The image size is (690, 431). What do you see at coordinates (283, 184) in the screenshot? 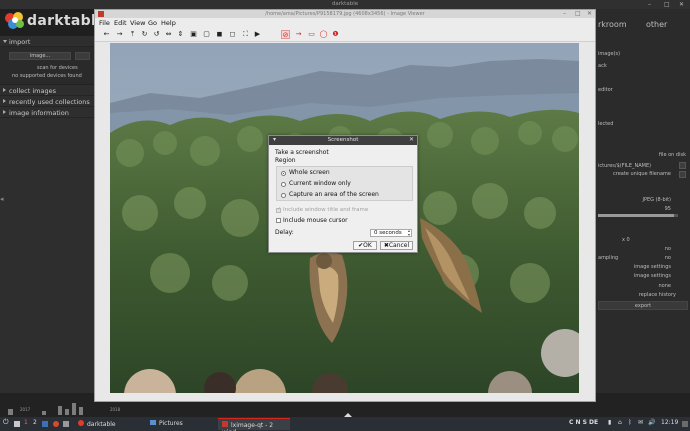
I see `current-window-radio` at bounding box center [283, 184].